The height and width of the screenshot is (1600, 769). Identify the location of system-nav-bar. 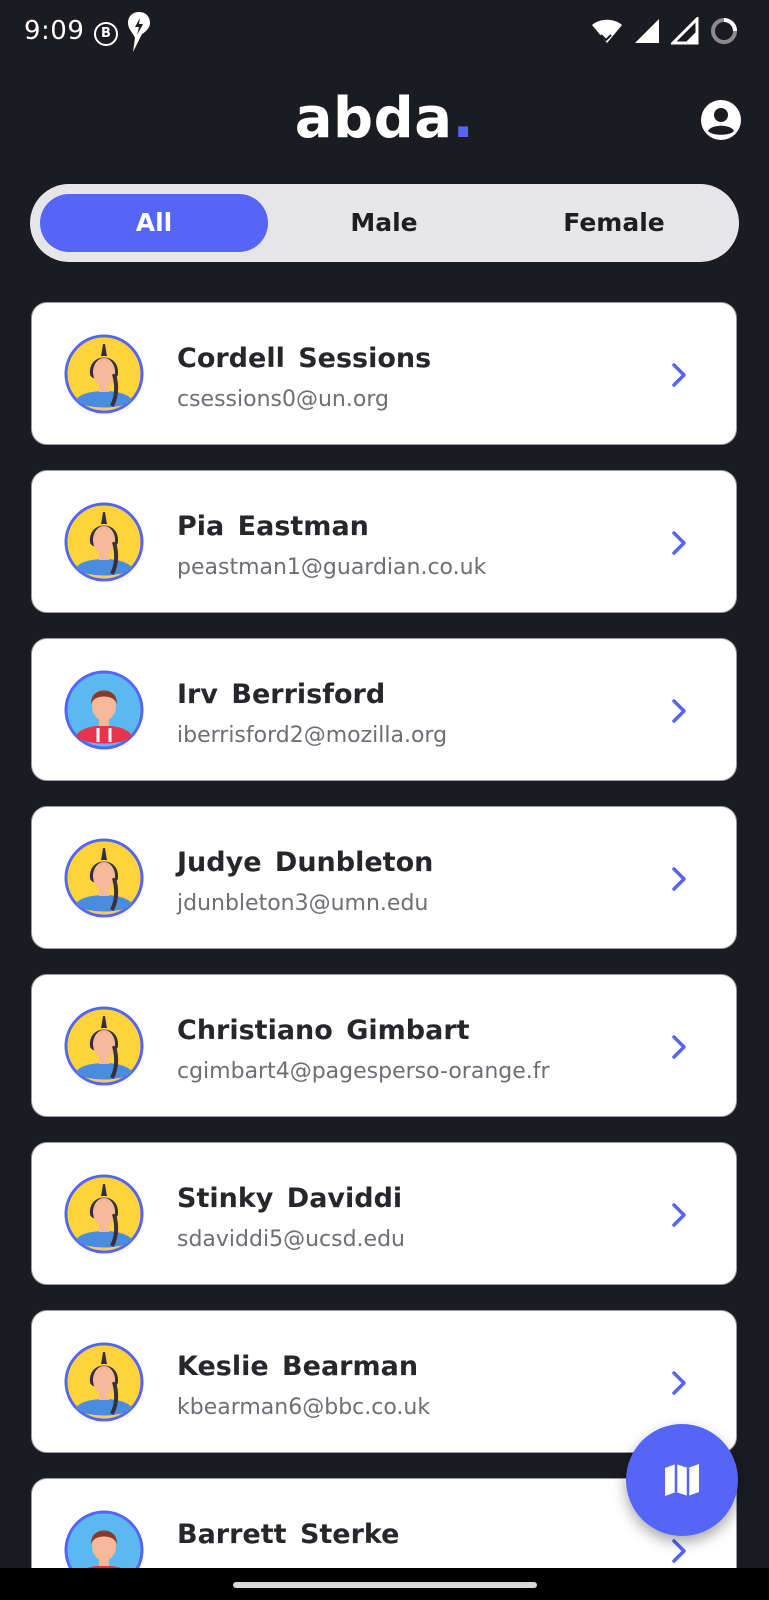
(384, 1584).